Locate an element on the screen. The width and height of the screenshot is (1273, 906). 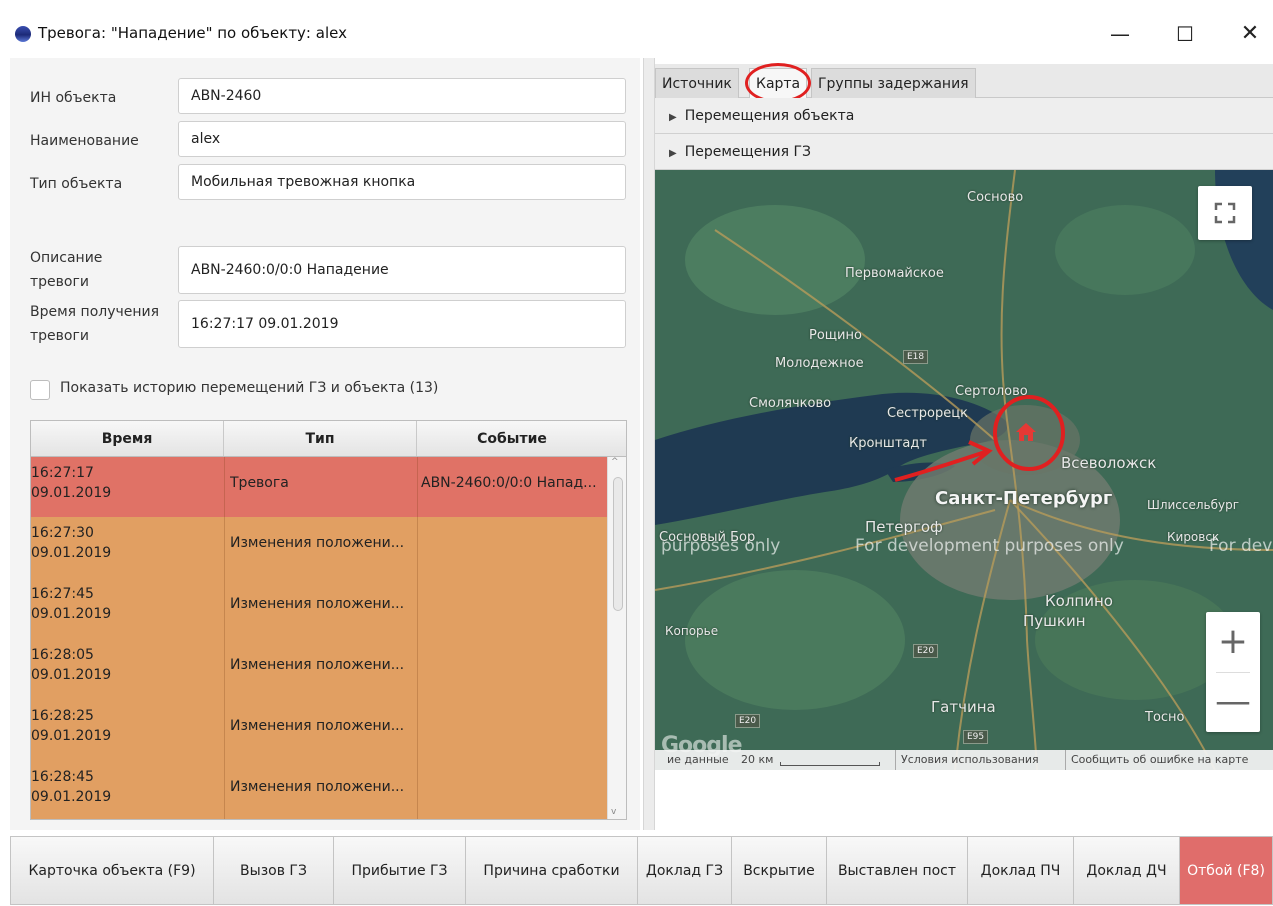
map-label-pervomayskoe: Первомайское is located at coordinates (894, 273).